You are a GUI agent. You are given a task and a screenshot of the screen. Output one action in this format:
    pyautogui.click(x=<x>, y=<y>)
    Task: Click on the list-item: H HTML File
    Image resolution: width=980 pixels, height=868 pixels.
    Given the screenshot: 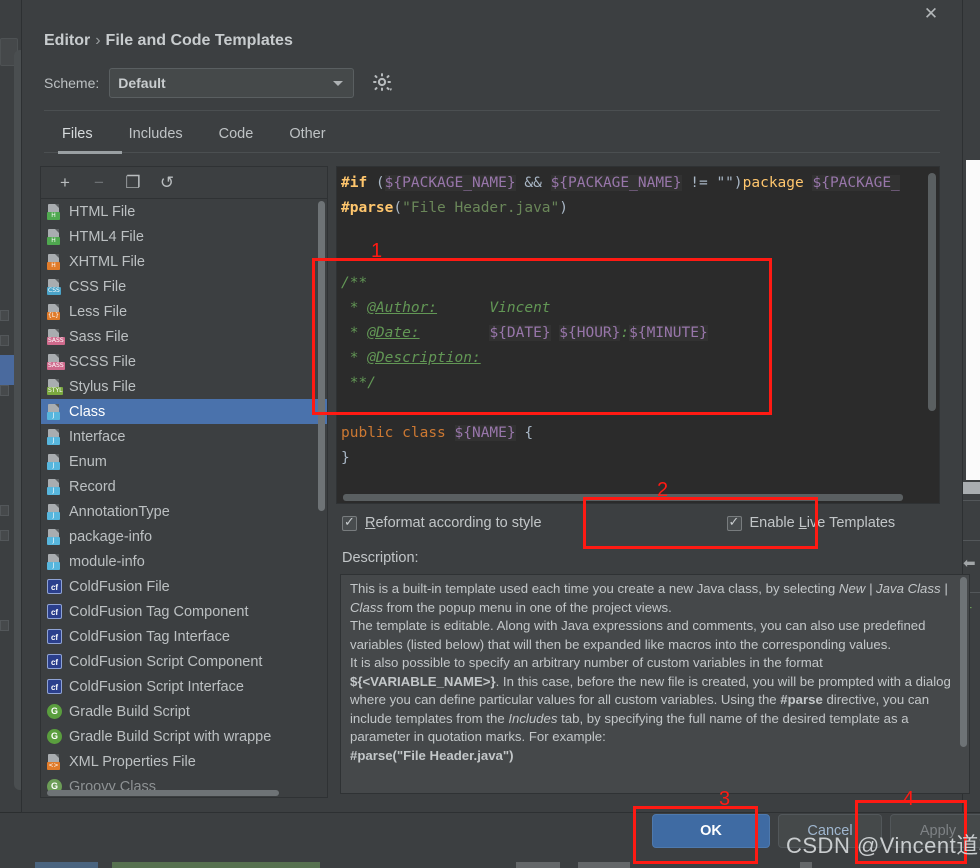 What is the action you would take?
    pyautogui.click(x=184, y=211)
    